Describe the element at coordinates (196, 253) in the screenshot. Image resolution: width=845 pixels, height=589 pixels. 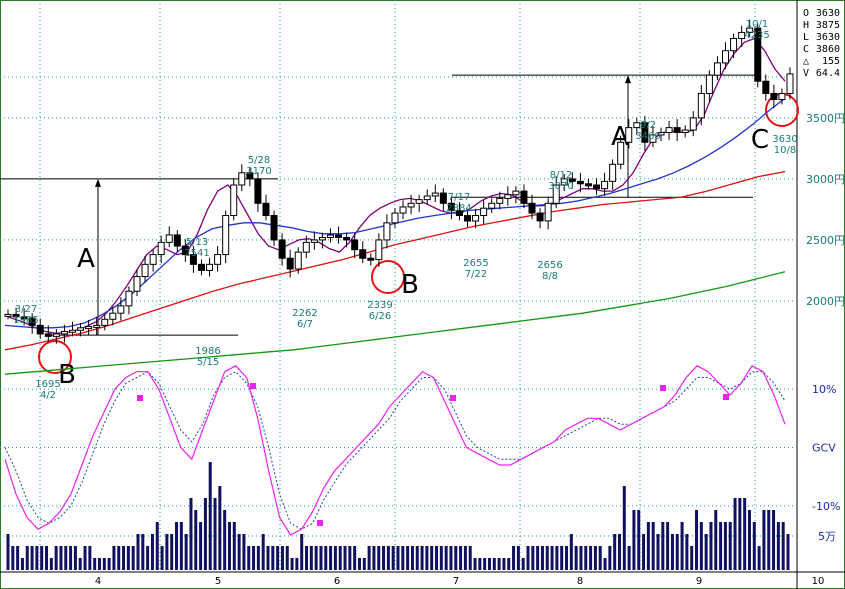
I see `annotation-price: 2541` at that location.